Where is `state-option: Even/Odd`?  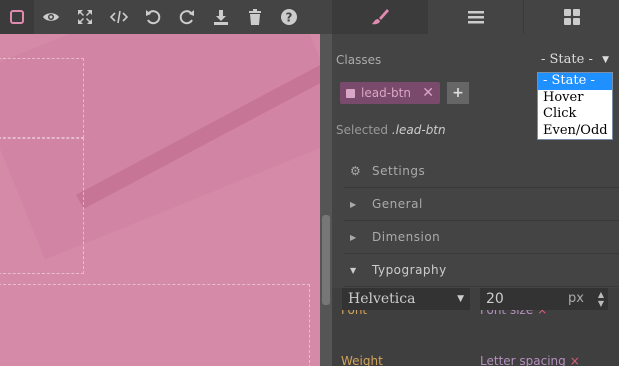 state-option: Even/Odd is located at coordinates (575, 131).